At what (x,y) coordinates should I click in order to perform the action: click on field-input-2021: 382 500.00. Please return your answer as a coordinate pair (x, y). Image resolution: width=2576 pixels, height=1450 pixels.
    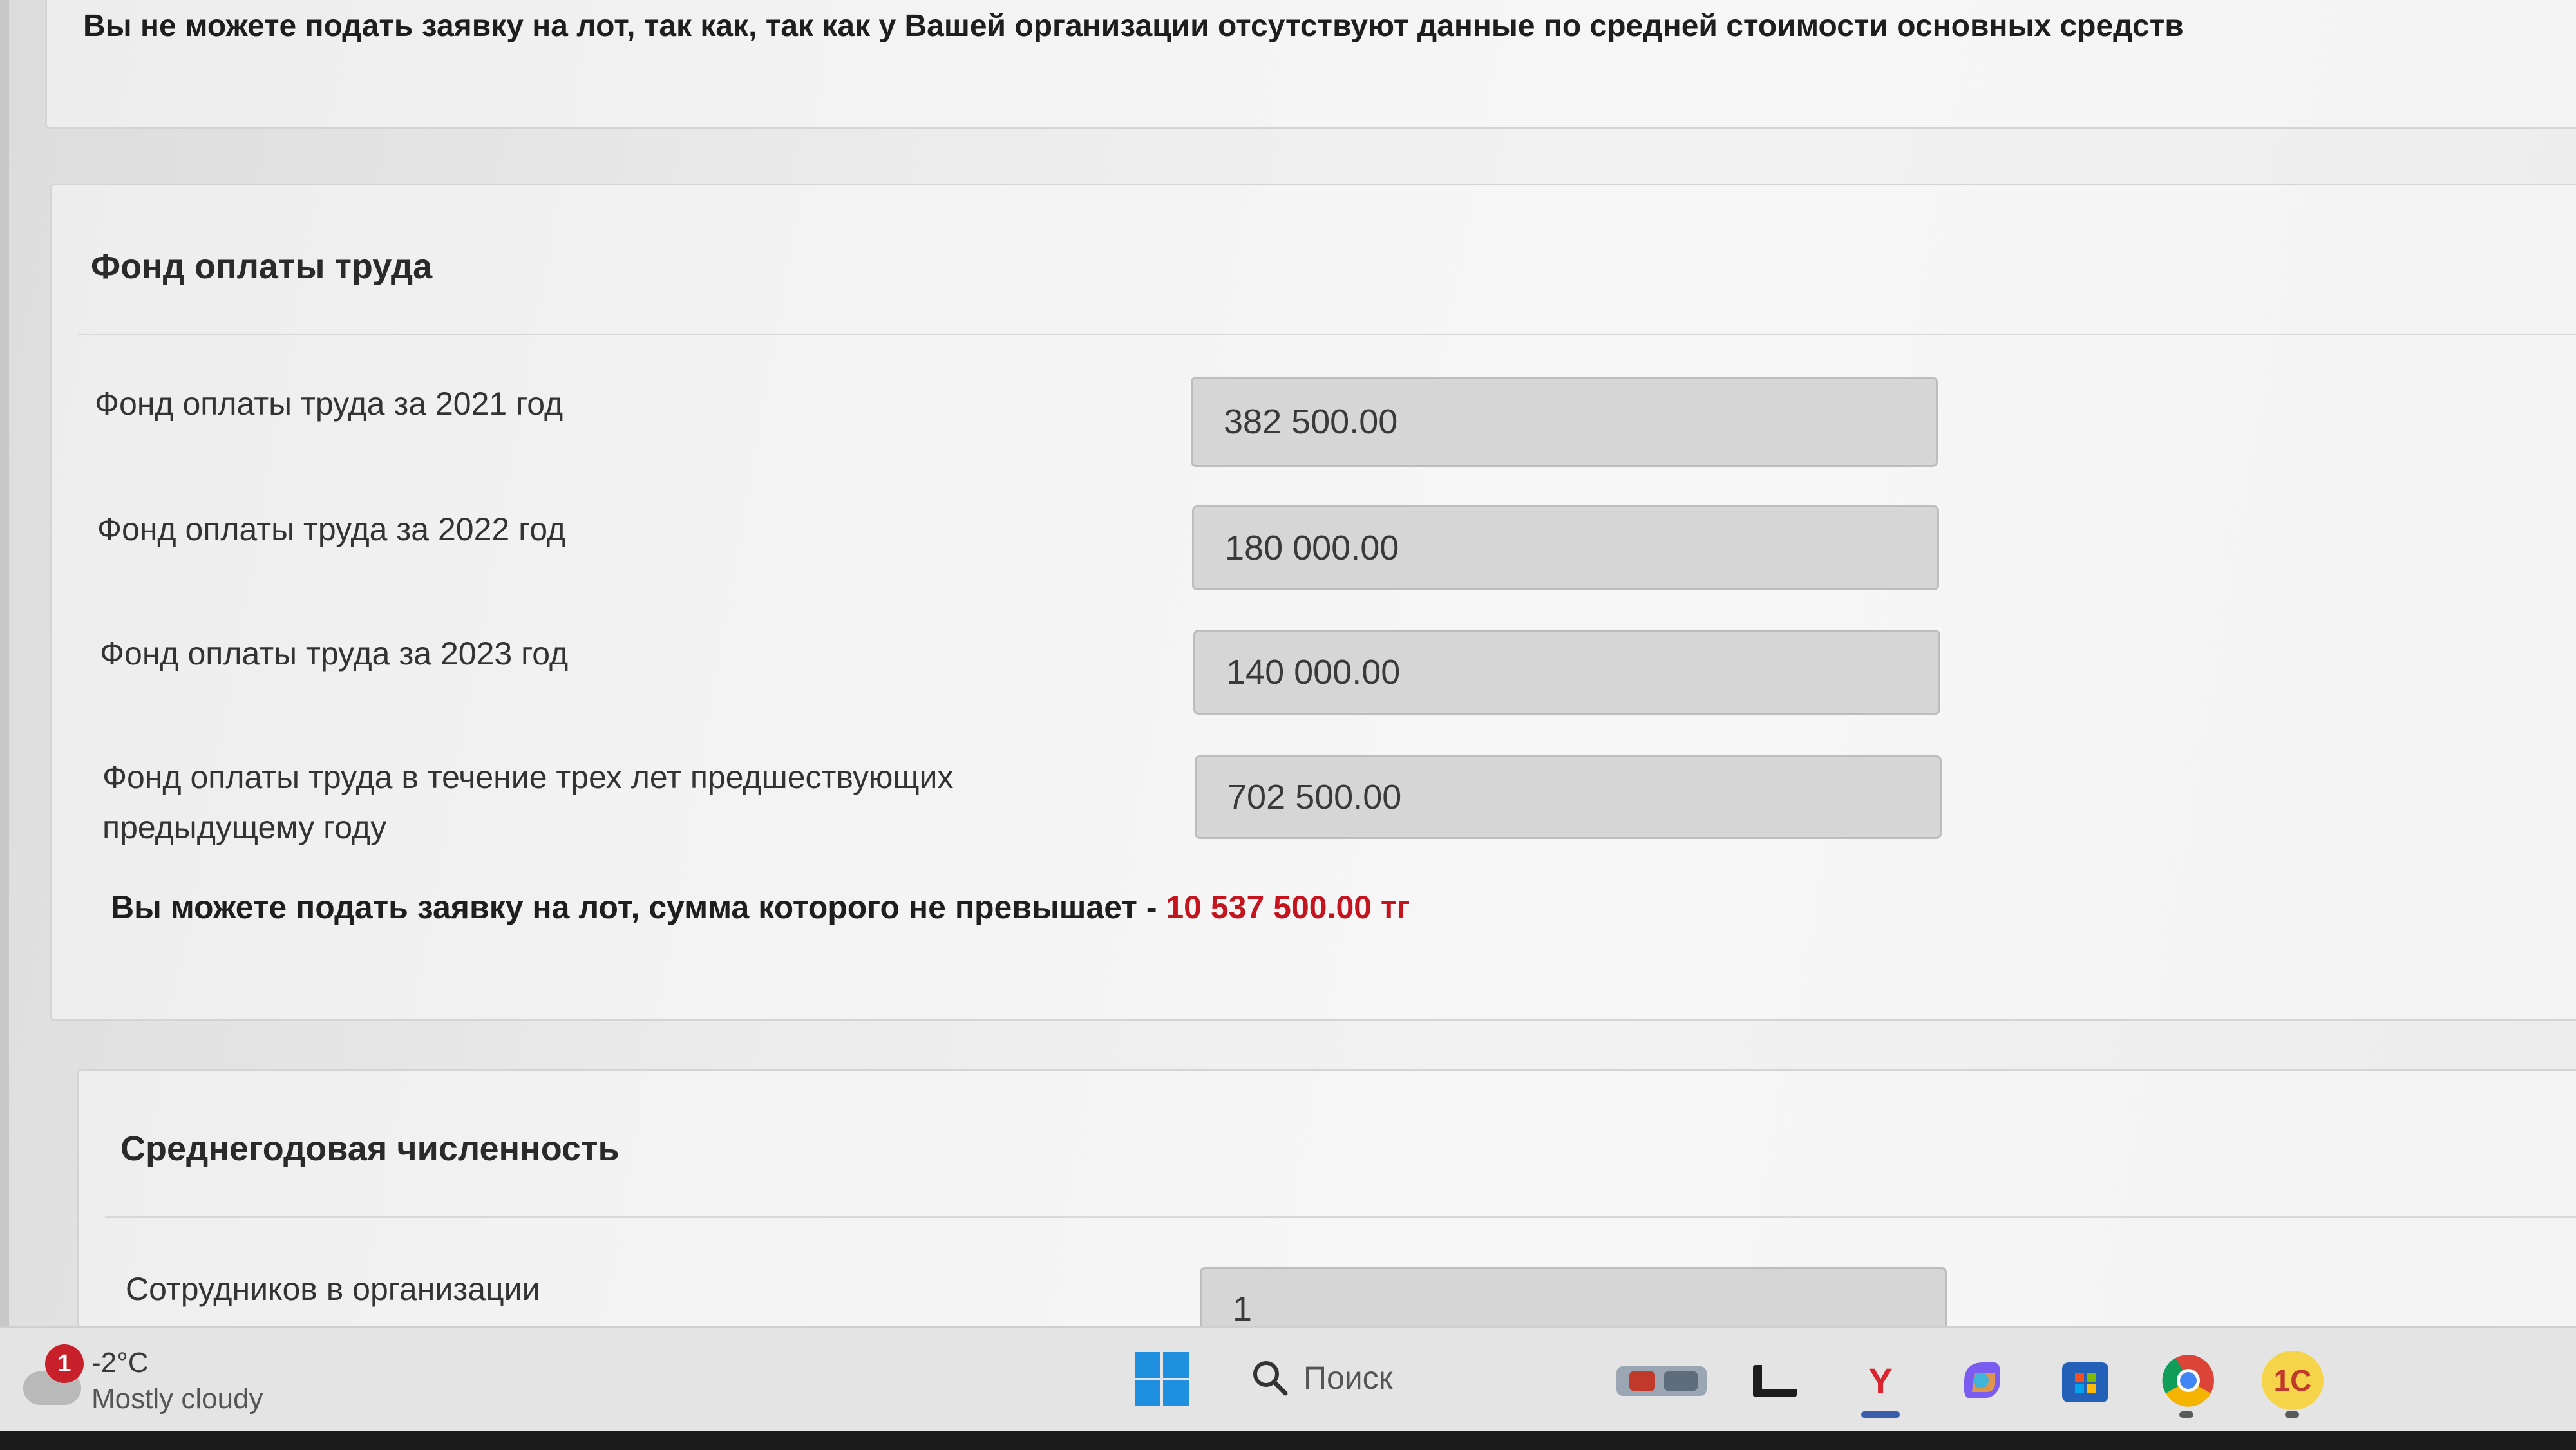
    Looking at the image, I should click on (1564, 422).